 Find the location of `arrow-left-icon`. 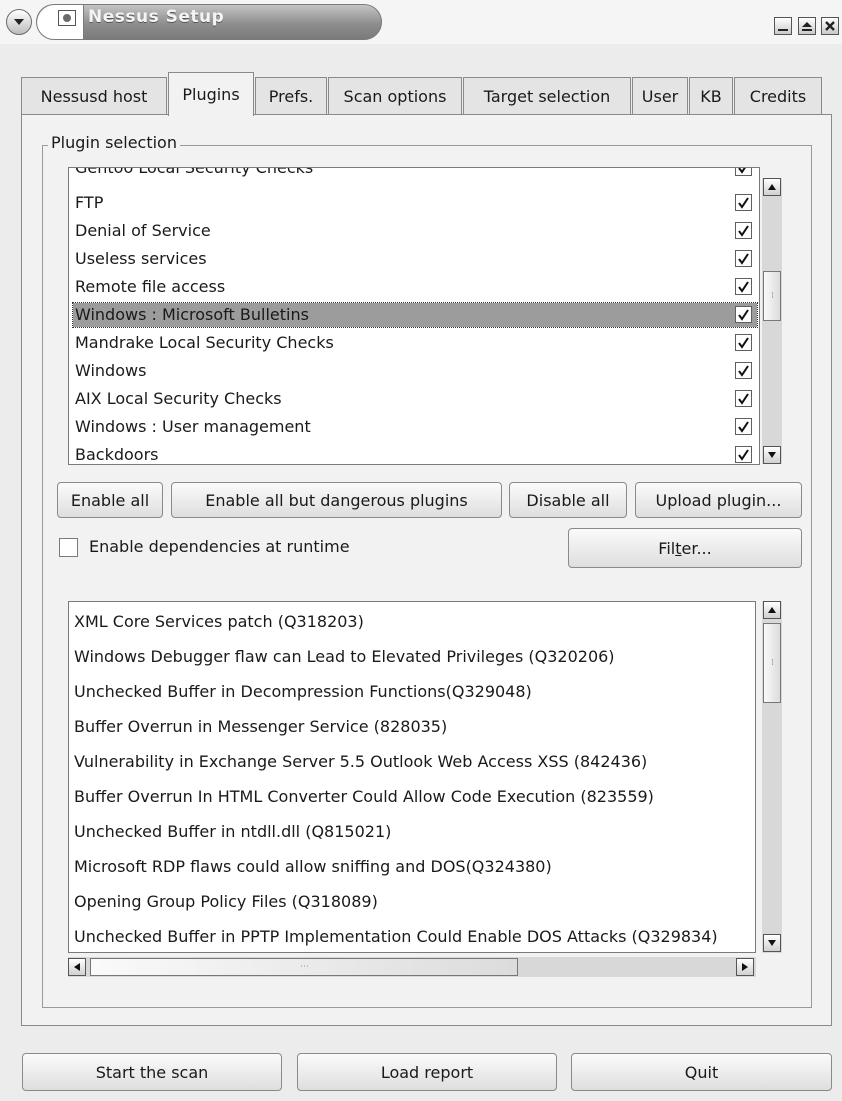

arrow-left-icon is located at coordinates (77, 967).